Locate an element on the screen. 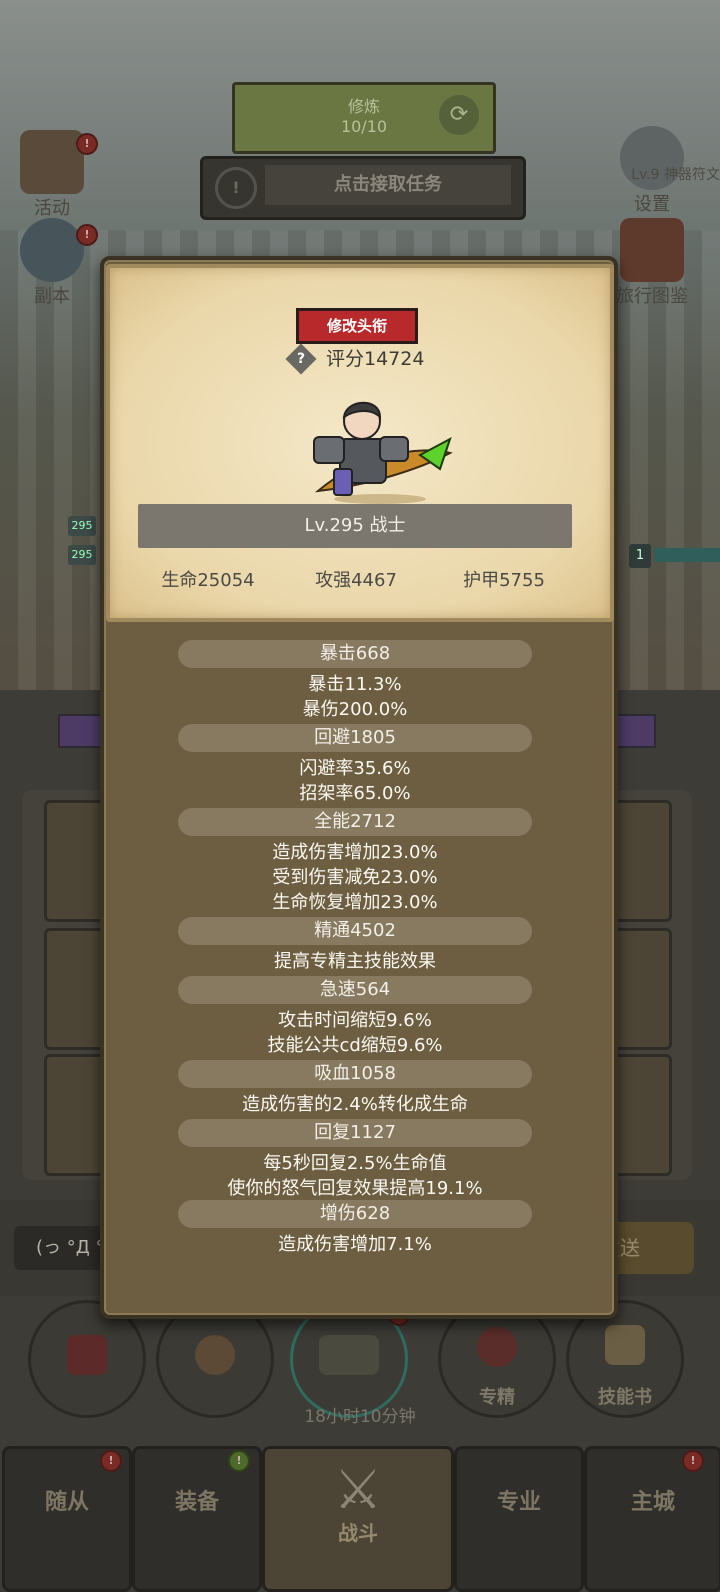 This screenshot has width=720, height=1592. warrior-avatar is located at coordinates (383, 452).